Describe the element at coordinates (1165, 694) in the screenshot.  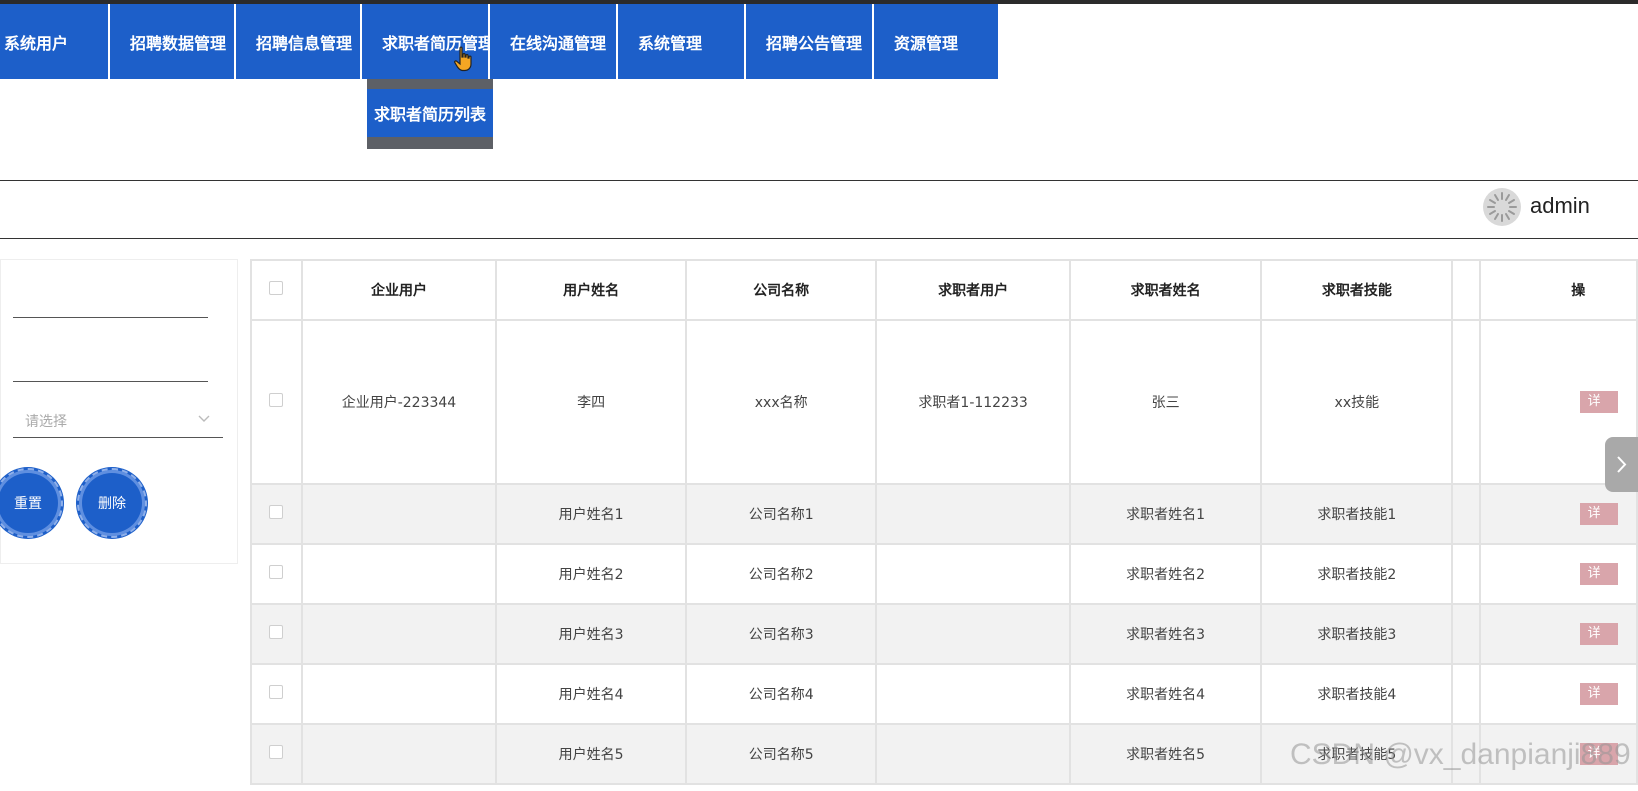
I see `table-cell: 求职者姓名4` at that location.